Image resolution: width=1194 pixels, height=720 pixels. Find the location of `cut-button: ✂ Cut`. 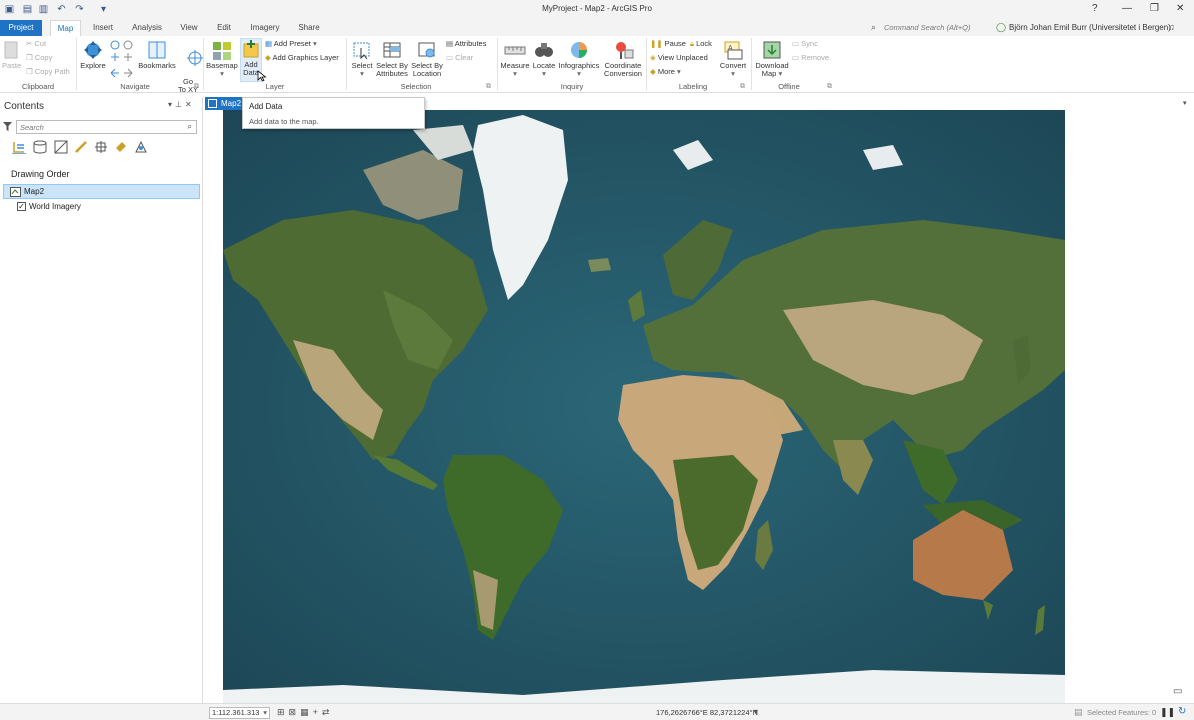

cut-button: ✂ Cut is located at coordinates (36, 44).